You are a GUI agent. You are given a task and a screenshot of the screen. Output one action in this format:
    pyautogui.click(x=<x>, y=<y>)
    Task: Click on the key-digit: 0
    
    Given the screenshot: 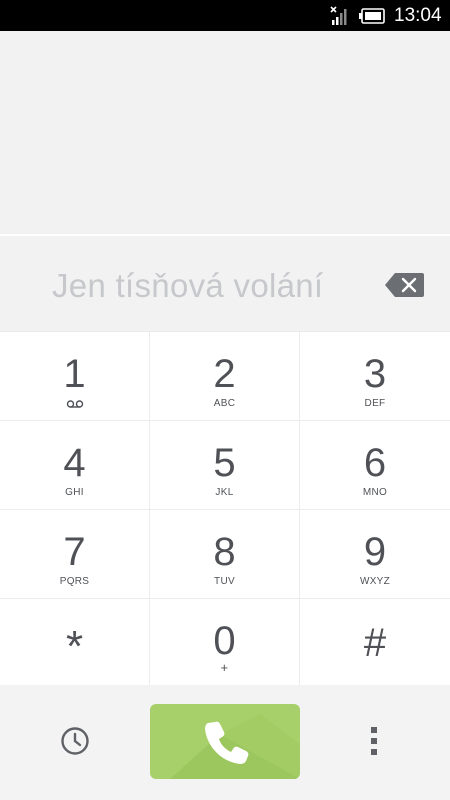 What is the action you would take?
    pyautogui.click(x=224, y=641)
    